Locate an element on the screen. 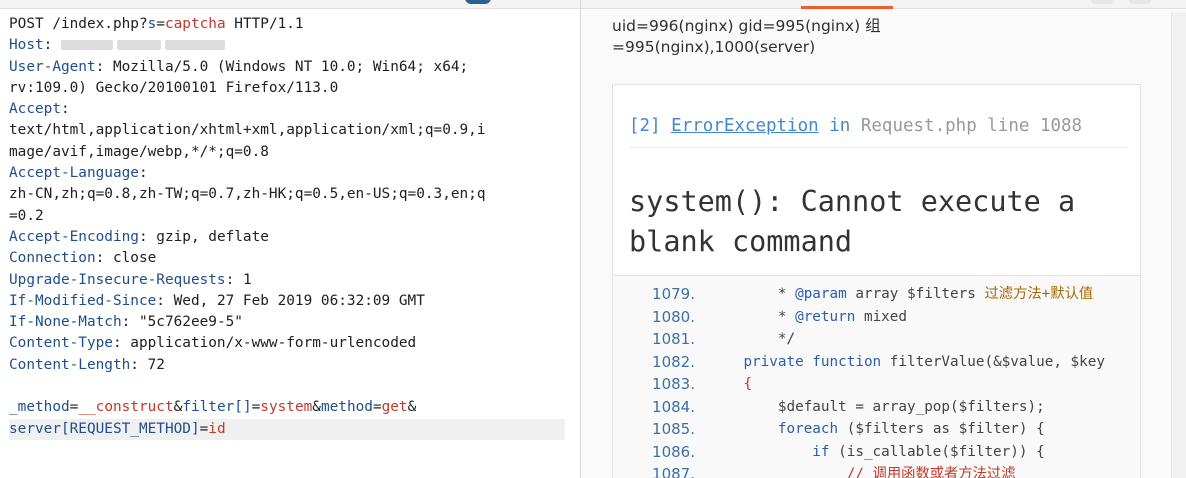  code-text: // 调用函数或者方法过滤 is located at coordinates (931, 472).